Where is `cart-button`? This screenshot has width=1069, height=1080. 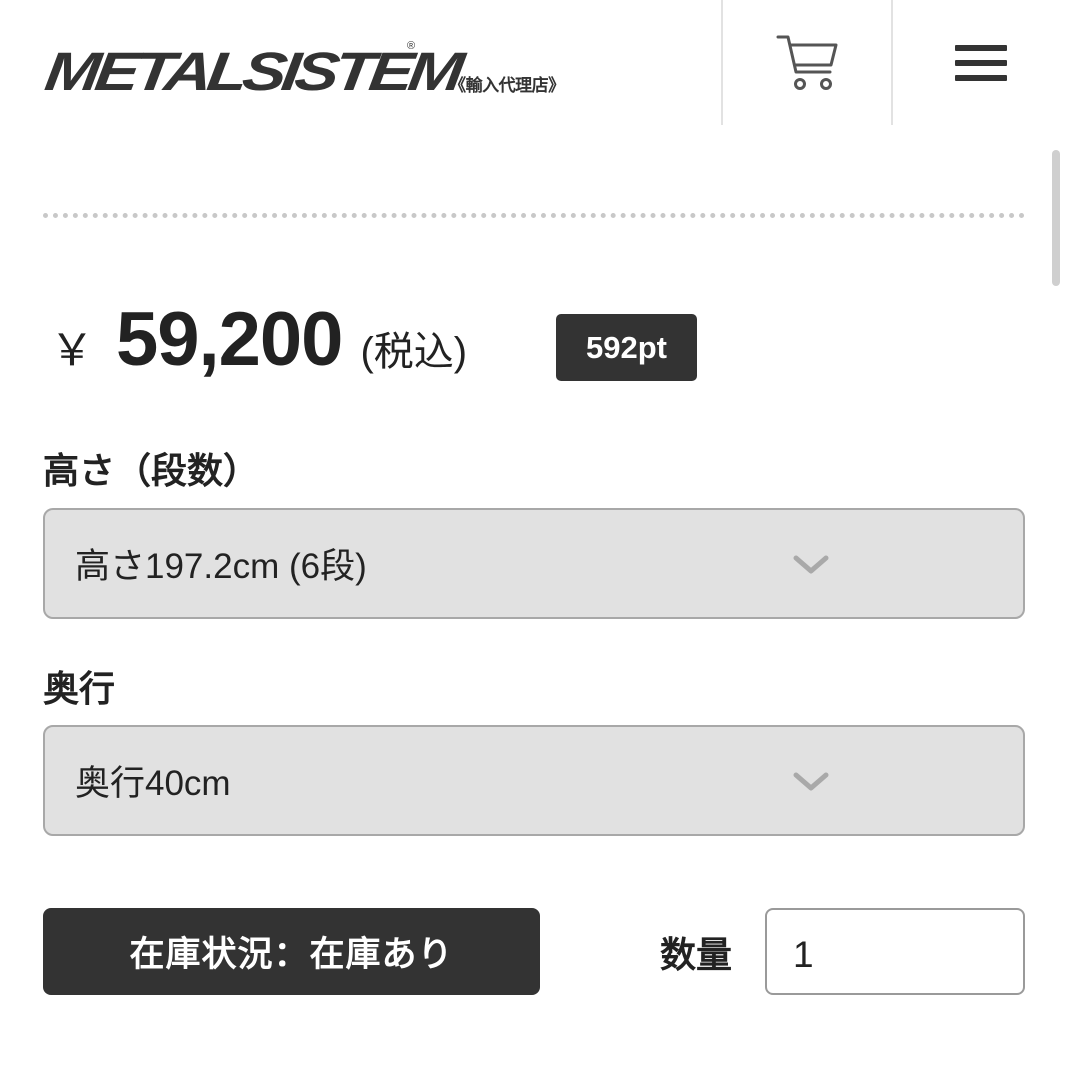 cart-button is located at coordinates (807, 62).